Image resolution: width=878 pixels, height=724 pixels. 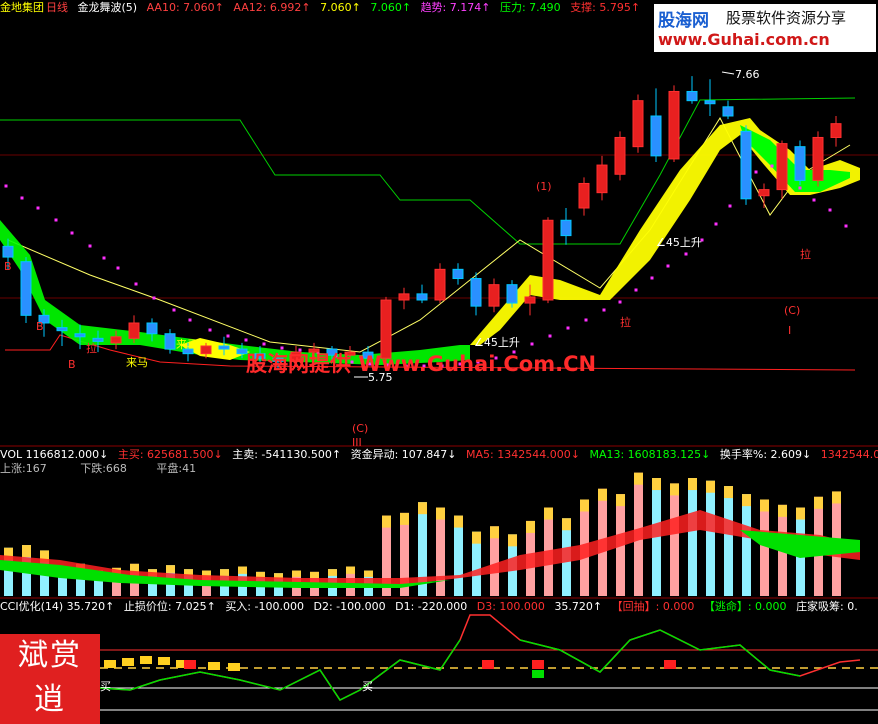 I want to click on logo-tagline: 股票软件资源分享, so click(x=786, y=18).